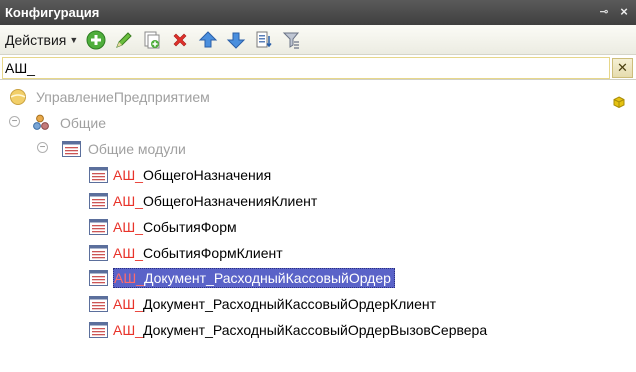 This screenshot has height=372, width=636. Describe the element at coordinates (289, 304) in the screenshot. I see `module-name: Документ_РасходныйКассовыйОрдерКлиент` at that location.